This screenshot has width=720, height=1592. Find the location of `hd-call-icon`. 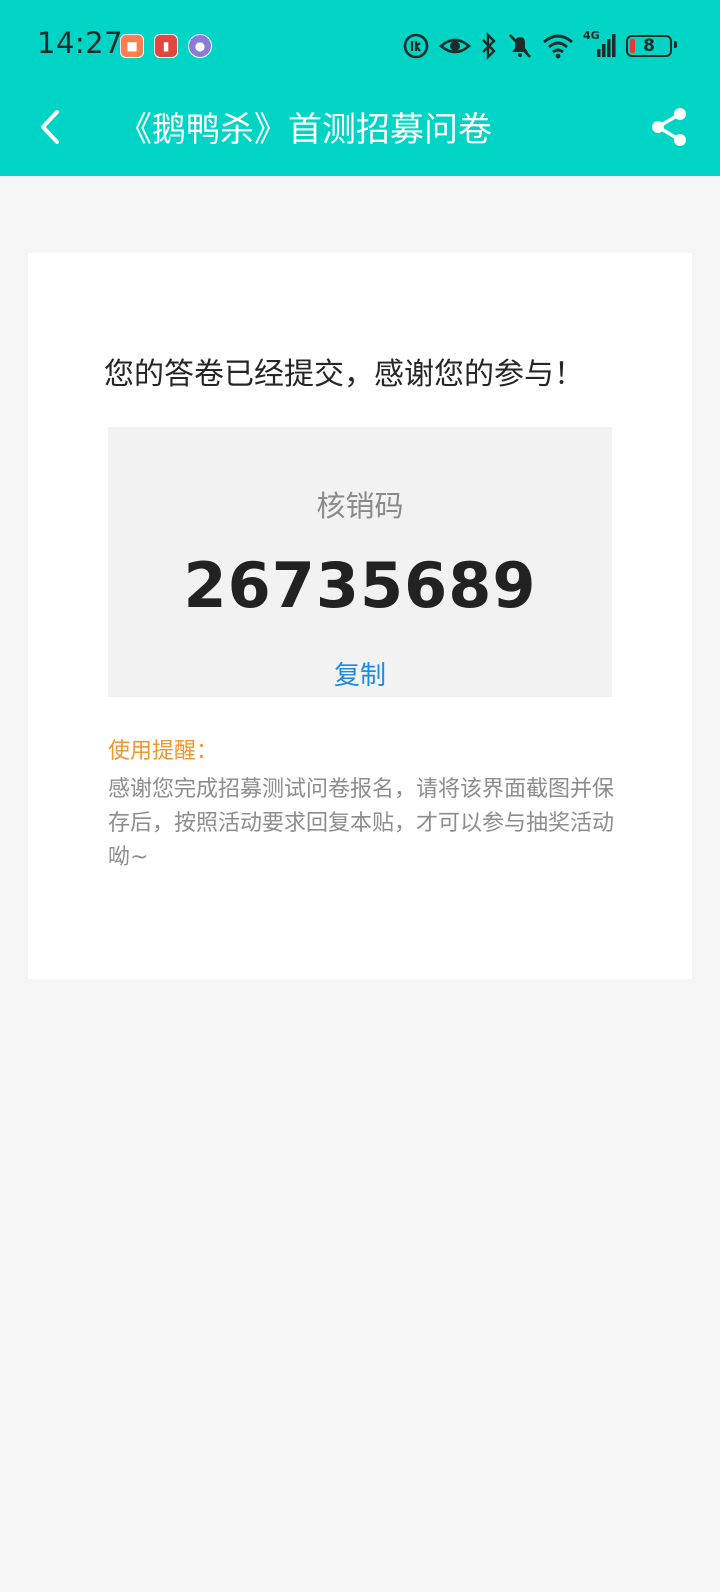

hd-call-icon is located at coordinates (416, 46).